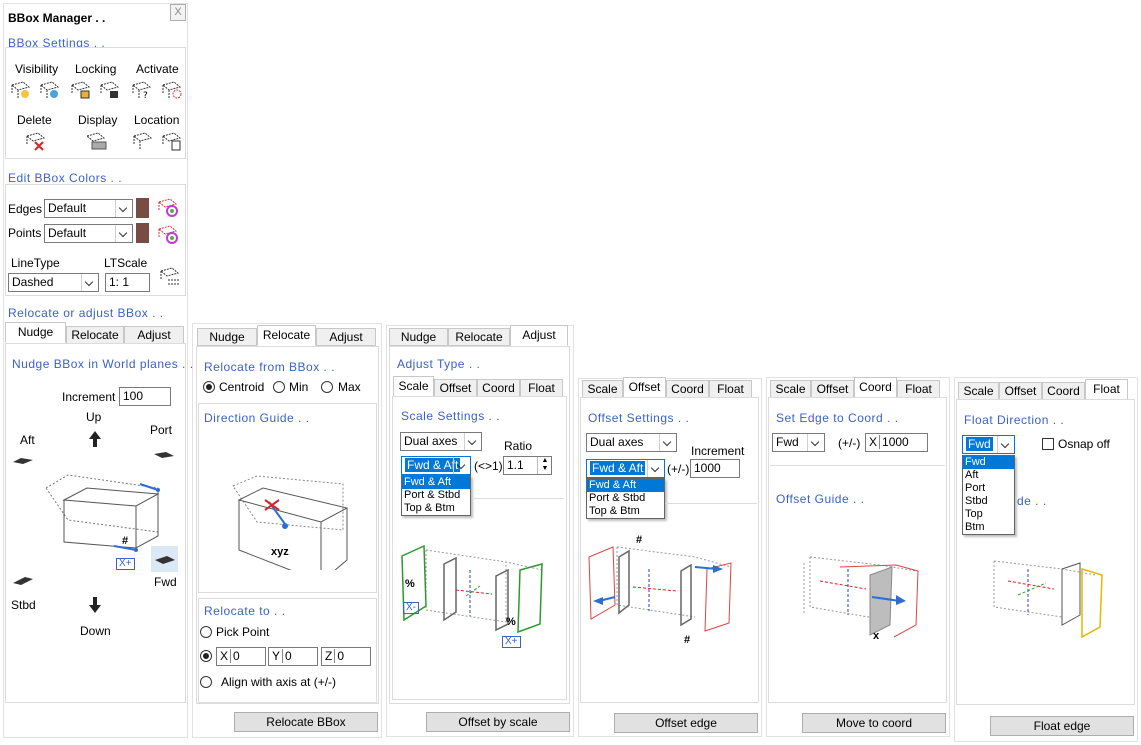 Image resolution: width=1141 pixels, height=745 pixels. Describe the element at coordinates (161, 430) in the screenshot. I see `port-label: Port` at that location.